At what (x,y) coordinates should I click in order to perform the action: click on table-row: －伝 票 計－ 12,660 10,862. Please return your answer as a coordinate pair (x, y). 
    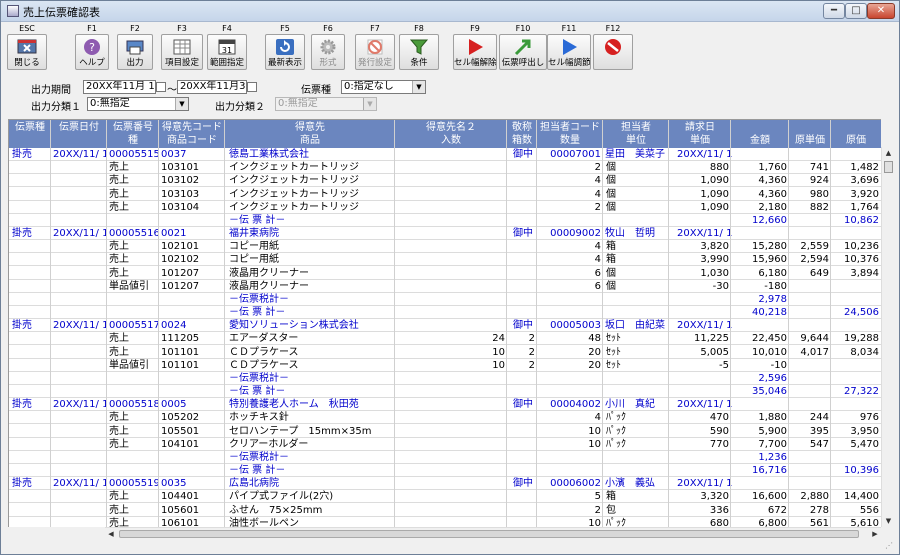
    Looking at the image, I should click on (445, 220).